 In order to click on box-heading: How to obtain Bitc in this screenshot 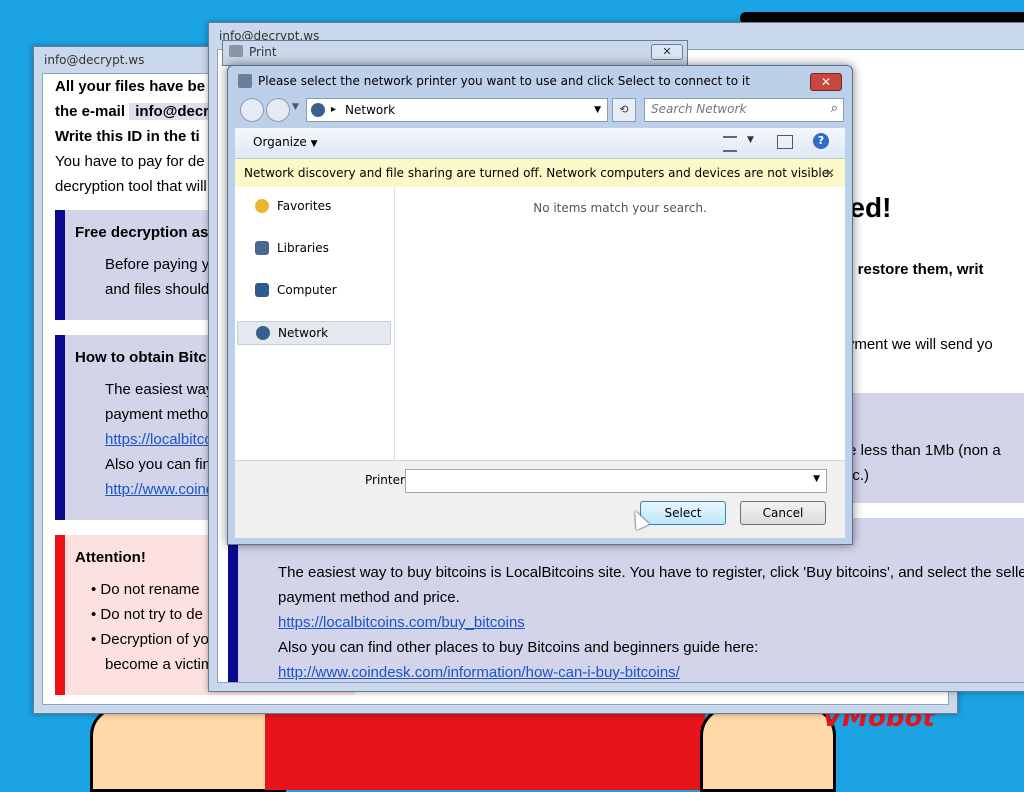, I will do `click(141, 357)`.